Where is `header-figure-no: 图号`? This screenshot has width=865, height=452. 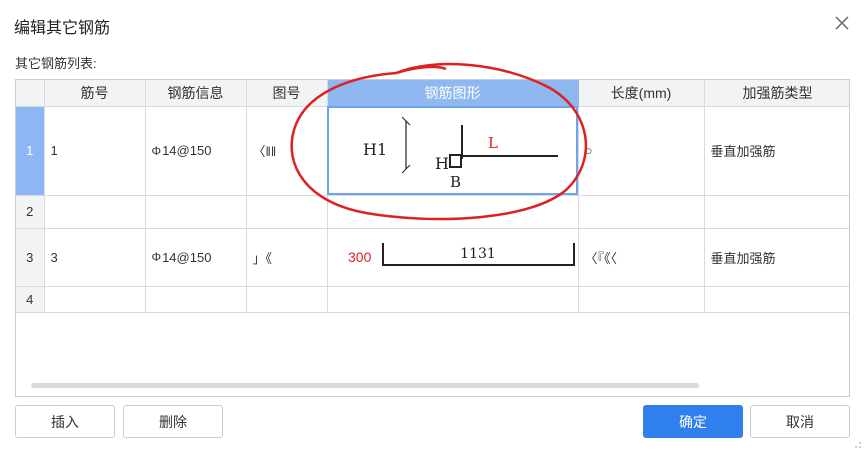 header-figure-no: 图号 is located at coordinates (286, 93).